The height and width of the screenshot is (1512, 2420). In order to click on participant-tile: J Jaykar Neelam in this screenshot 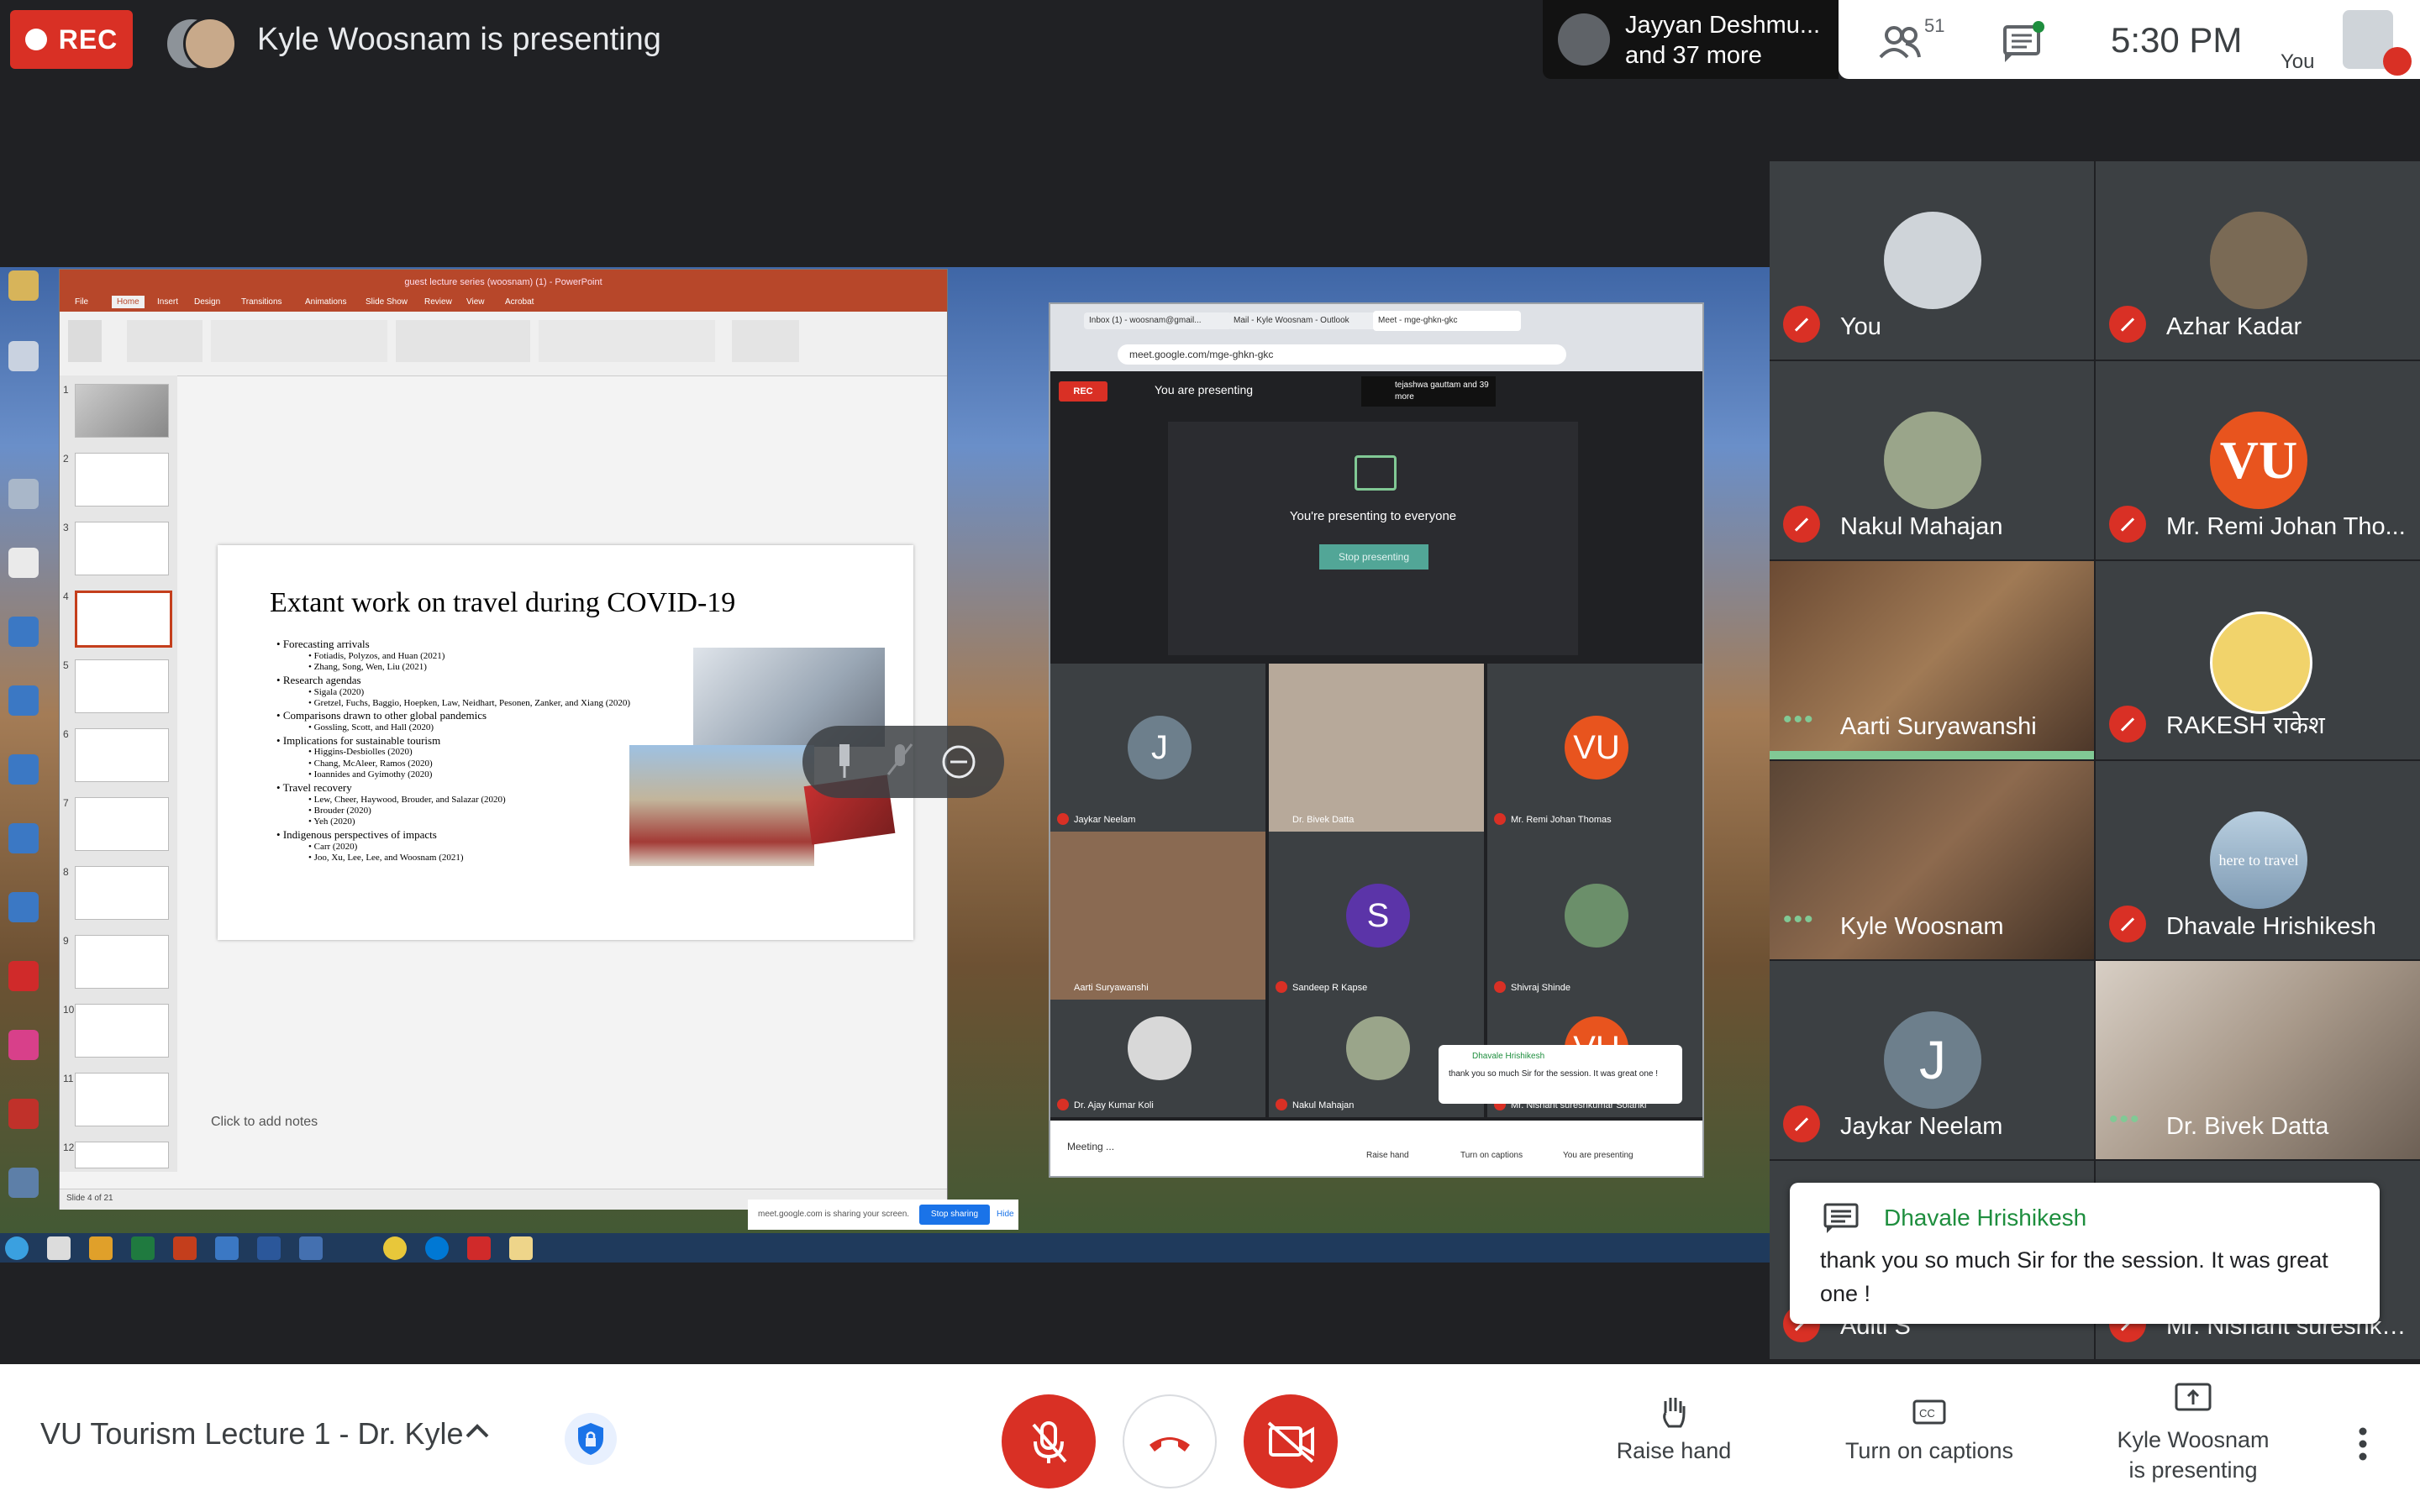, I will do `click(1932, 1060)`.